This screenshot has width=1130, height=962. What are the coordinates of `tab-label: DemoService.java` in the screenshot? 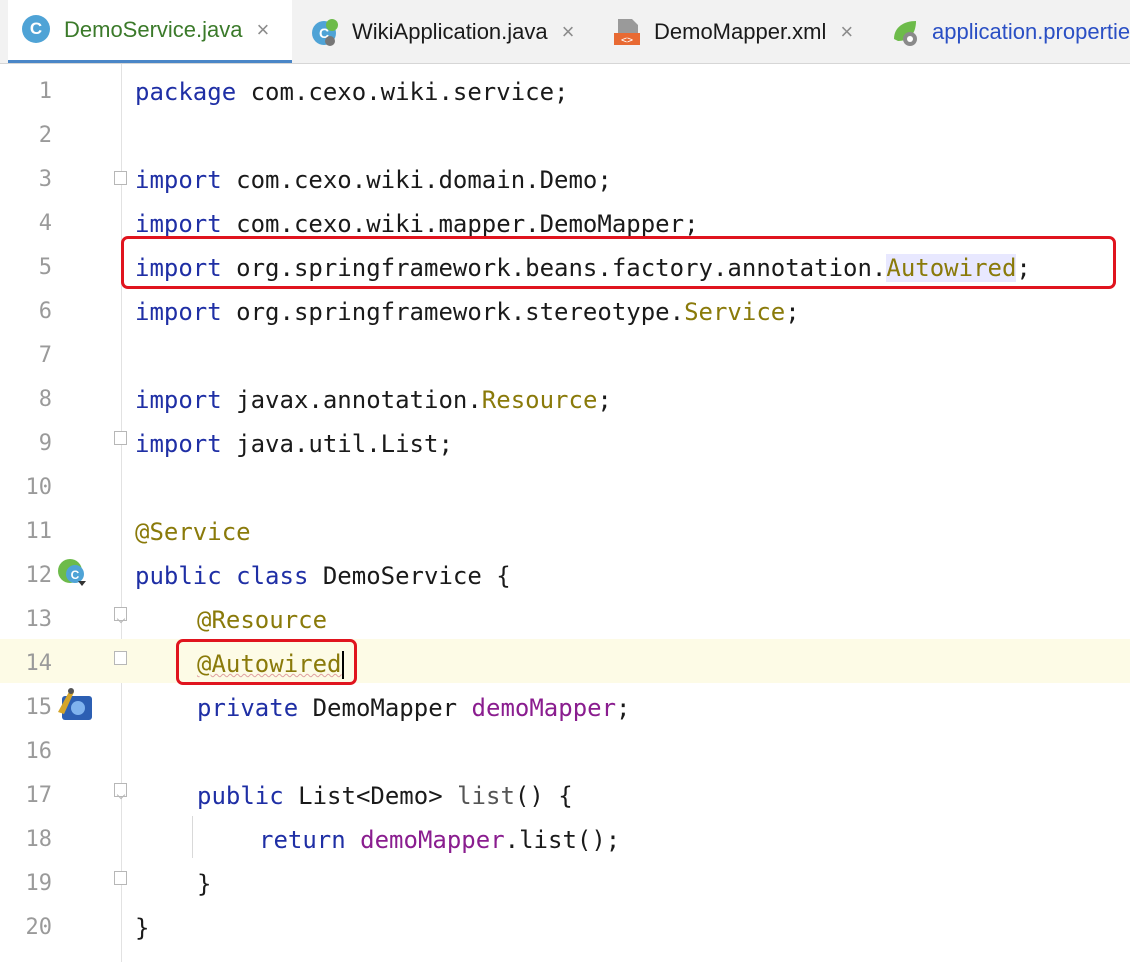 It's located at (153, 29).